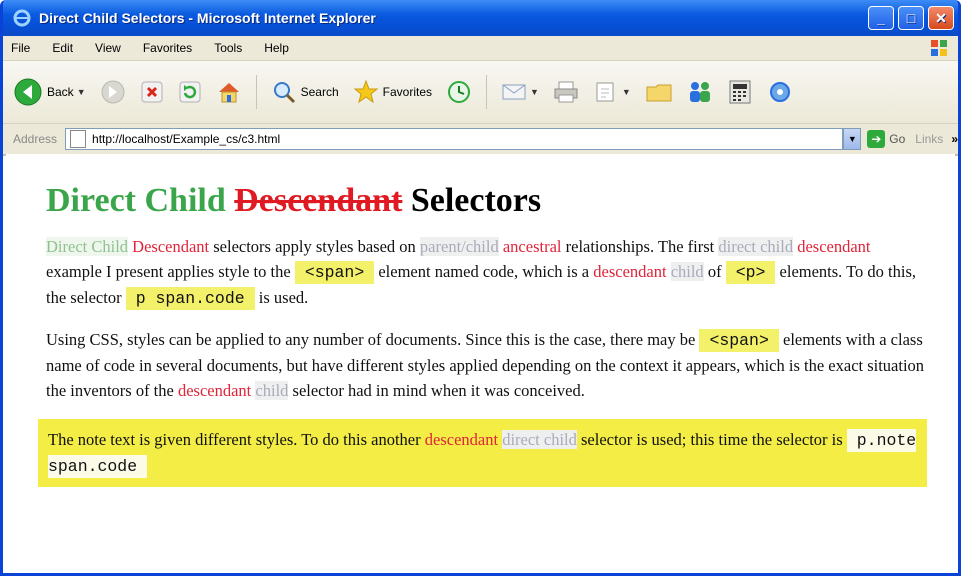  What do you see at coordinates (170, 271) in the screenshot?
I see `text: example I present applies style to the` at bounding box center [170, 271].